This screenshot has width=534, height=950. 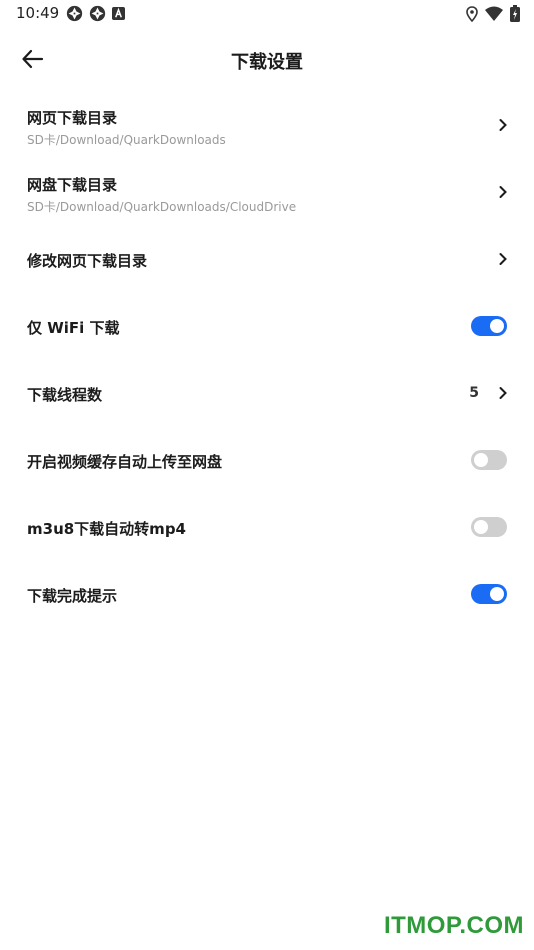 I want to click on setting-title: 仅 WiFi 下载, so click(x=73, y=328).